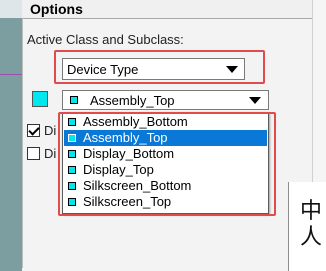  I want to click on color-square-icon, so click(74, 100).